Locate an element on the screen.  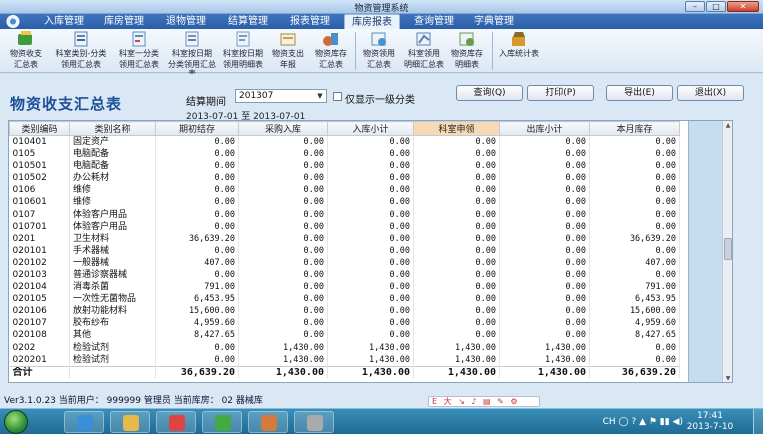
table-cell: 36,639.20 is located at coordinates (197, 238).